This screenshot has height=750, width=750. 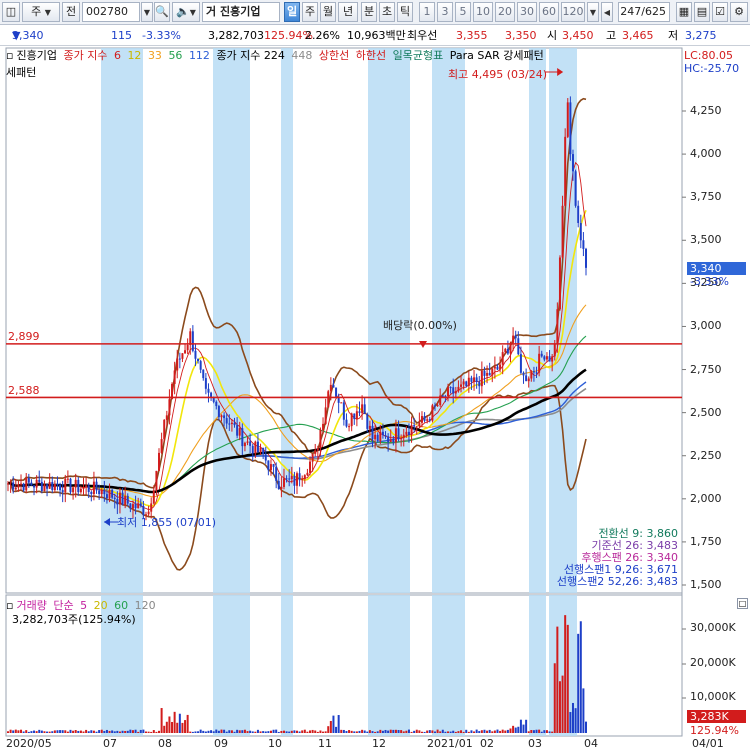 What do you see at coordinates (328, 12) in the screenshot?
I see `period-tab-month: 월` at bounding box center [328, 12].